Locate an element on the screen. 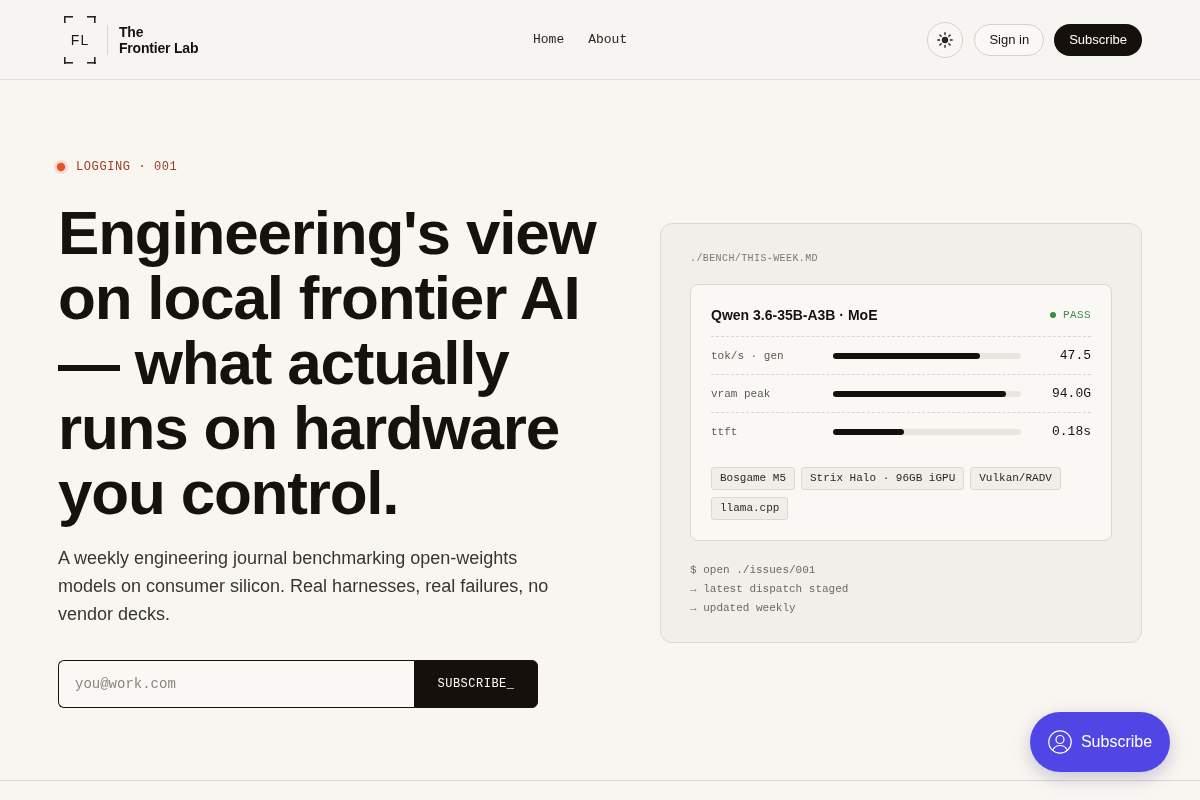 The width and height of the screenshot is (1200, 800). floating-subscribe-button: Subscribe is located at coordinates (1100, 742).